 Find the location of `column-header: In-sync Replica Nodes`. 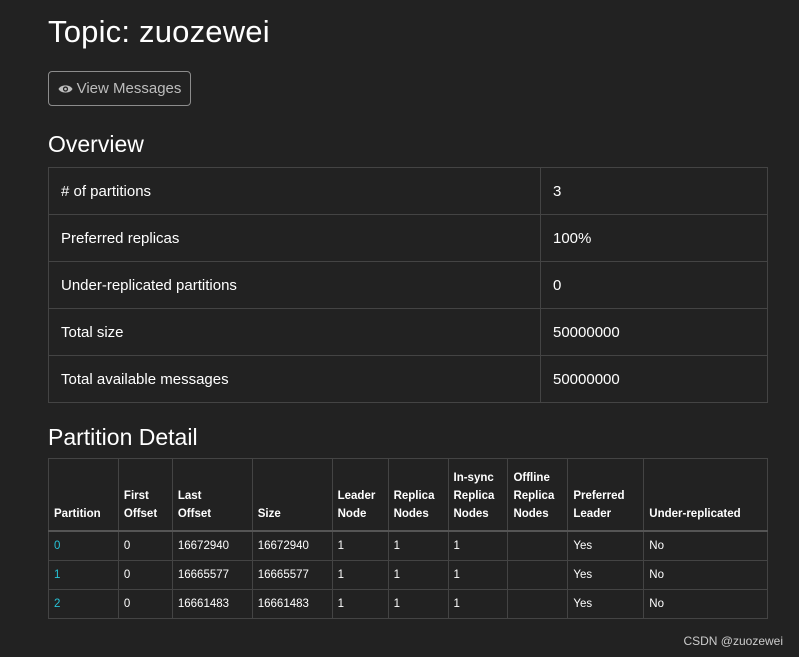

column-header: In-sync Replica Nodes is located at coordinates (478, 495).